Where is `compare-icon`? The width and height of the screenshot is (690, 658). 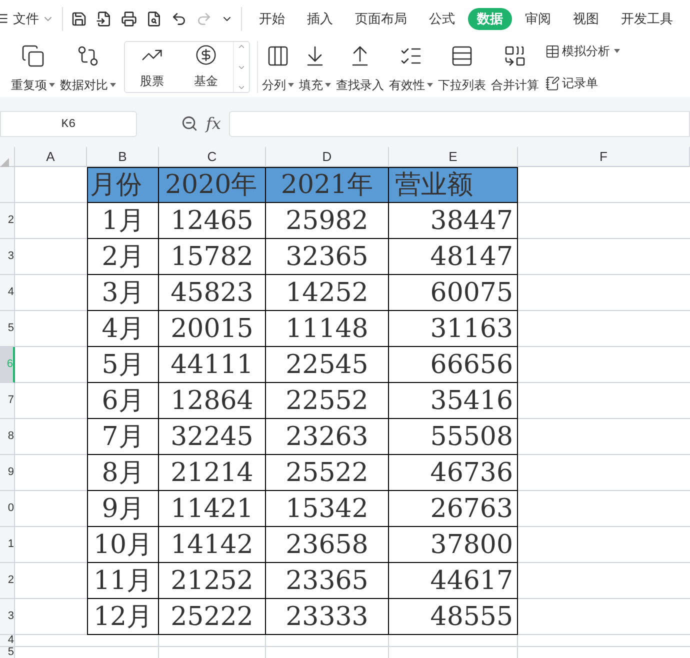
compare-icon is located at coordinates (88, 56).